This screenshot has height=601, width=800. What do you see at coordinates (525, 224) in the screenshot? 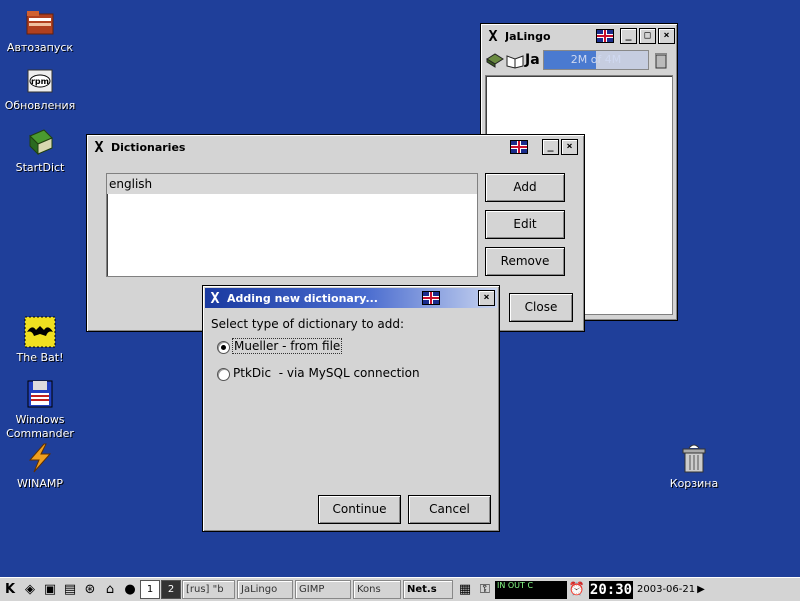
I see `edit-button: Edit` at bounding box center [525, 224].